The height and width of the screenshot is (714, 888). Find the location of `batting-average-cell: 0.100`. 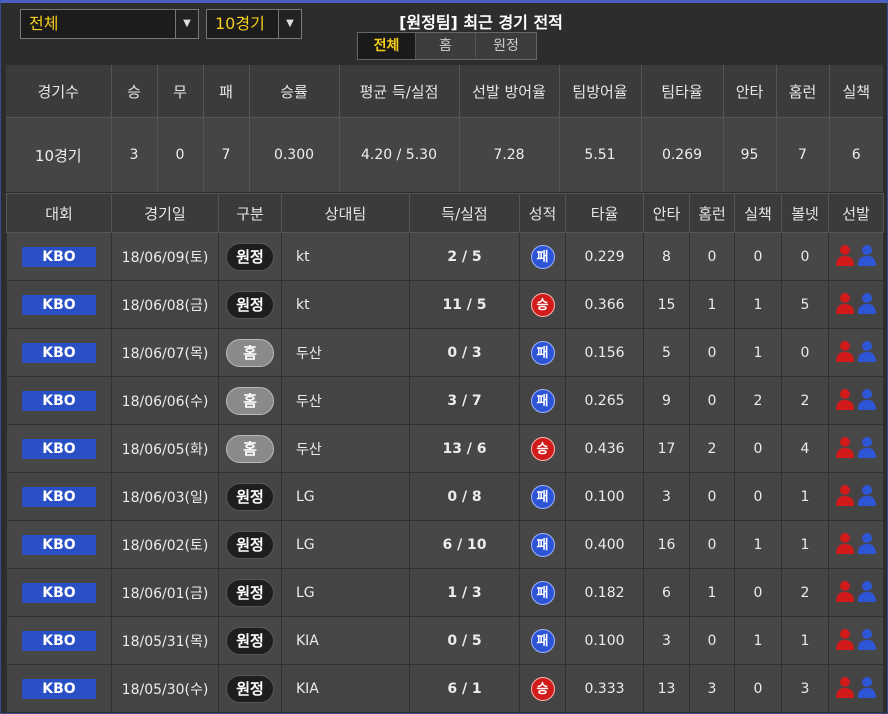

batting-average-cell: 0.100 is located at coordinates (604, 640).